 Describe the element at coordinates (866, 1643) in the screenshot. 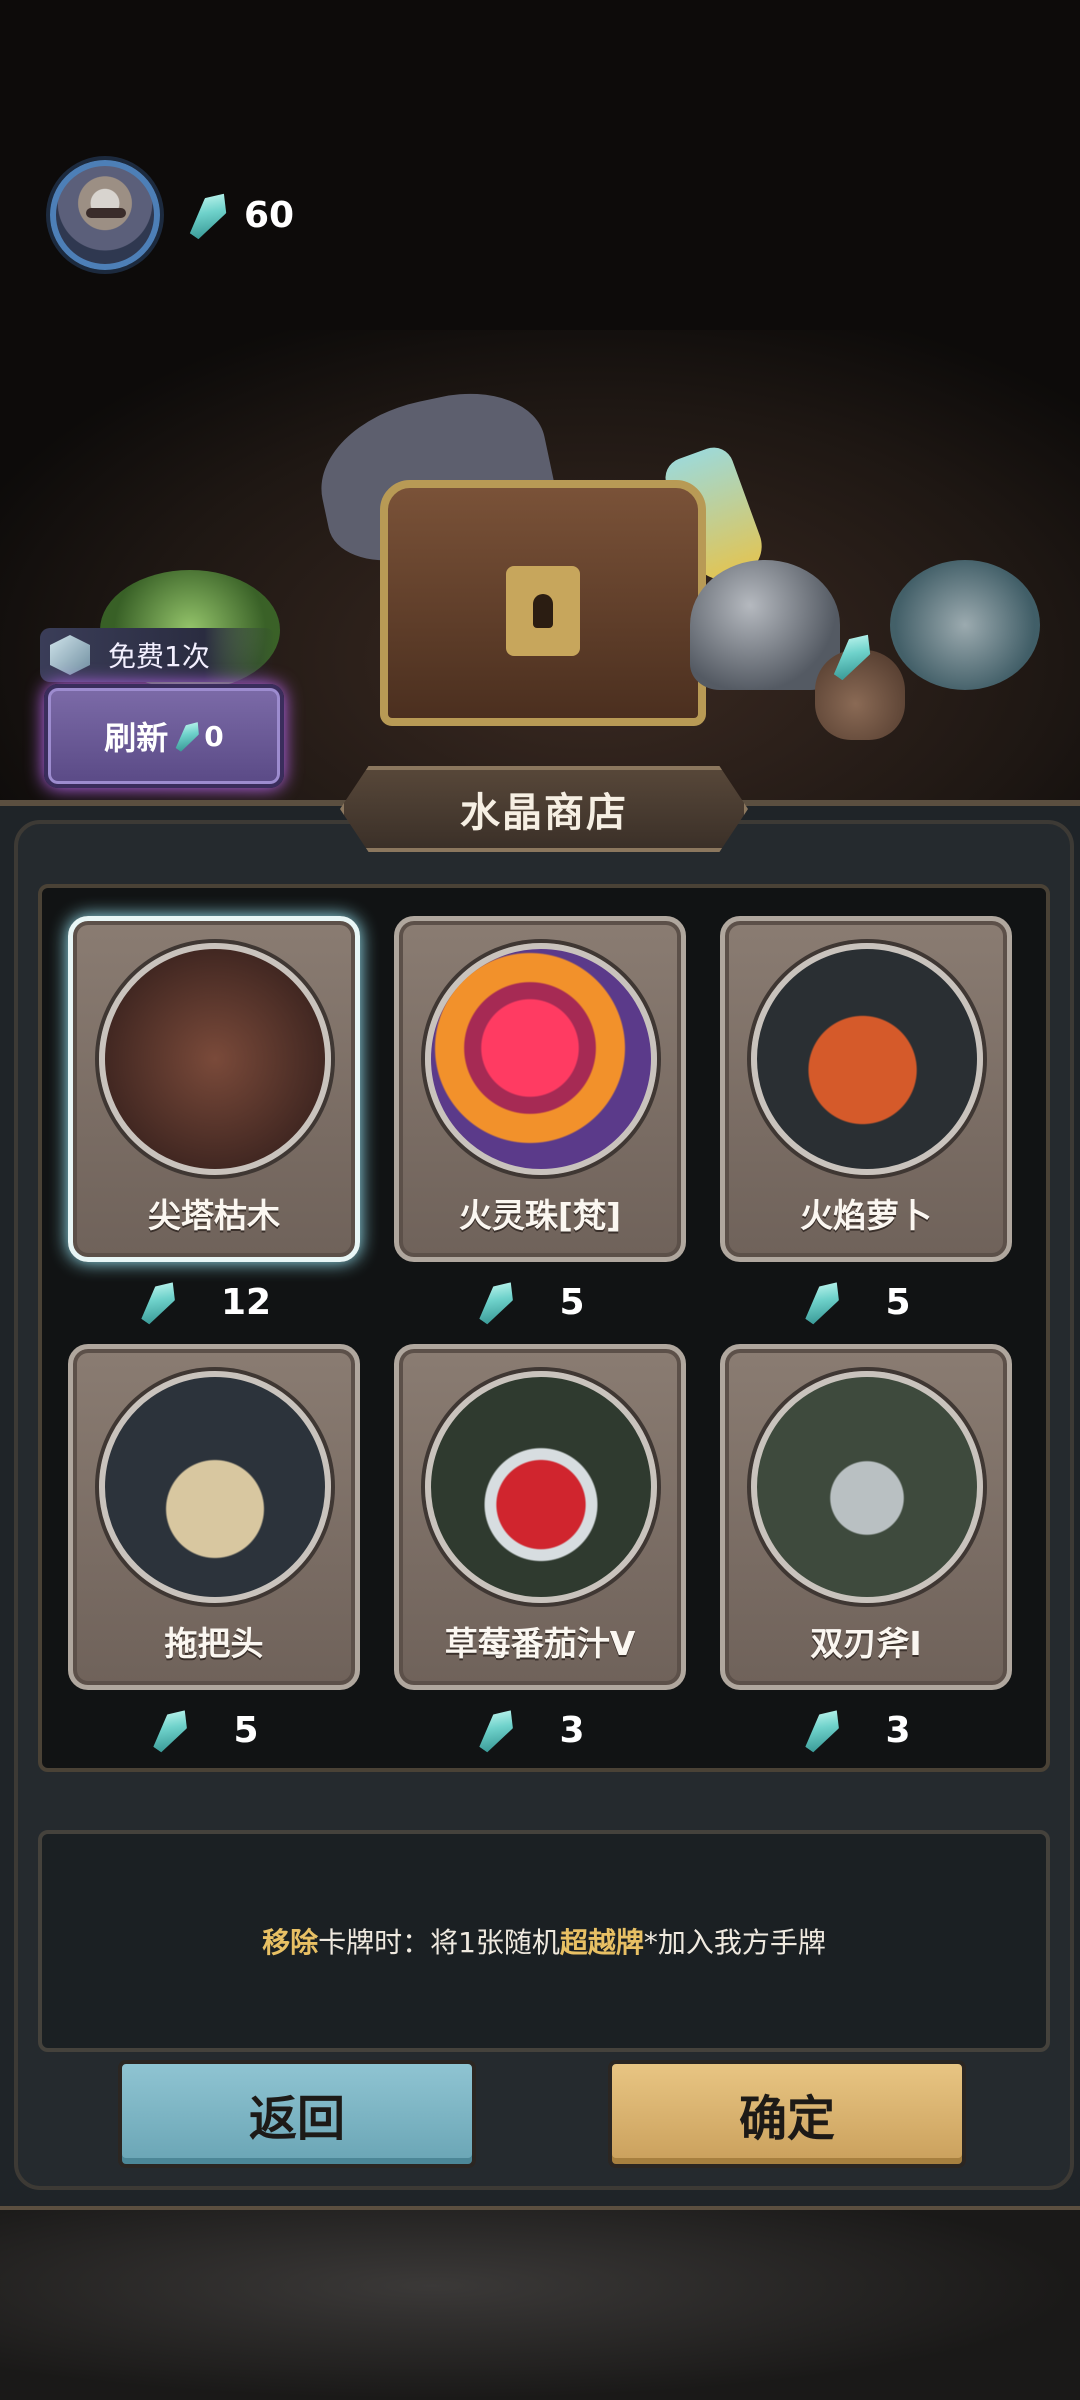

I see `card-name: 双刃斧I` at that location.